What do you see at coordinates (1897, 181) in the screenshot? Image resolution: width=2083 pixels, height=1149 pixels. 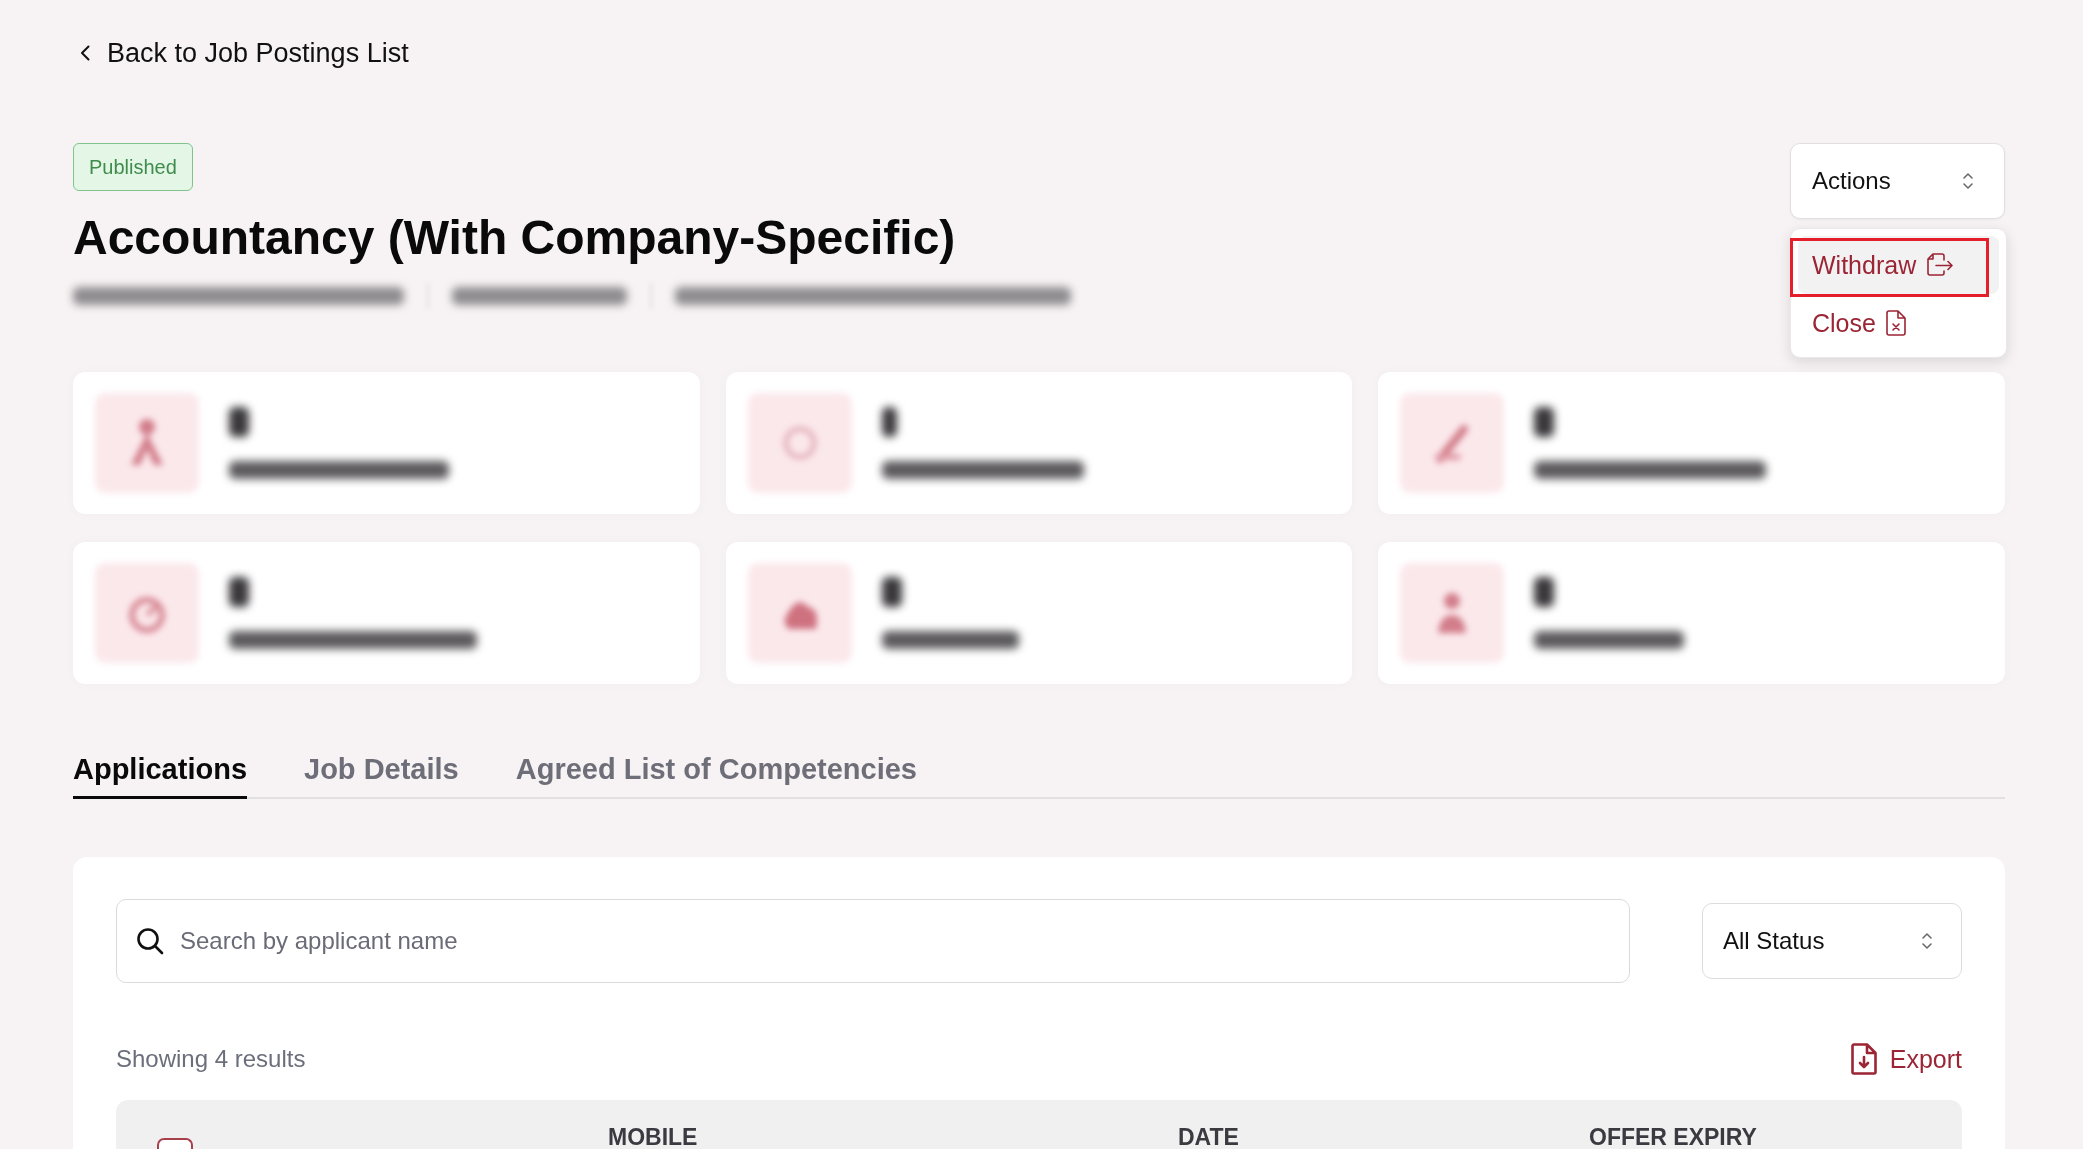 I see `actions-dropdown: Actions` at bounding box center [1897, 181].